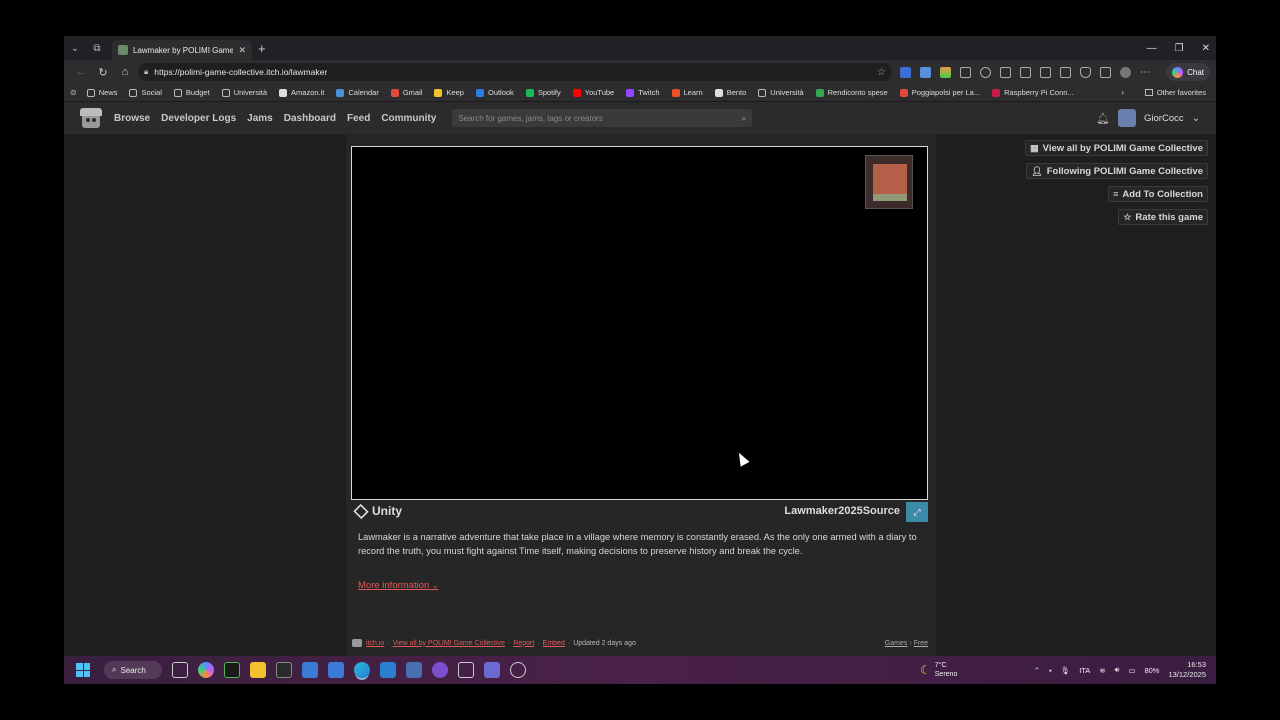 The width and height of the screenshot is (1280, 720). What do you see at coordinates (75, 48) in the screenshot?
I see `tab-actions-chevron-icon: ⌄` at bounding box center [75, 48].